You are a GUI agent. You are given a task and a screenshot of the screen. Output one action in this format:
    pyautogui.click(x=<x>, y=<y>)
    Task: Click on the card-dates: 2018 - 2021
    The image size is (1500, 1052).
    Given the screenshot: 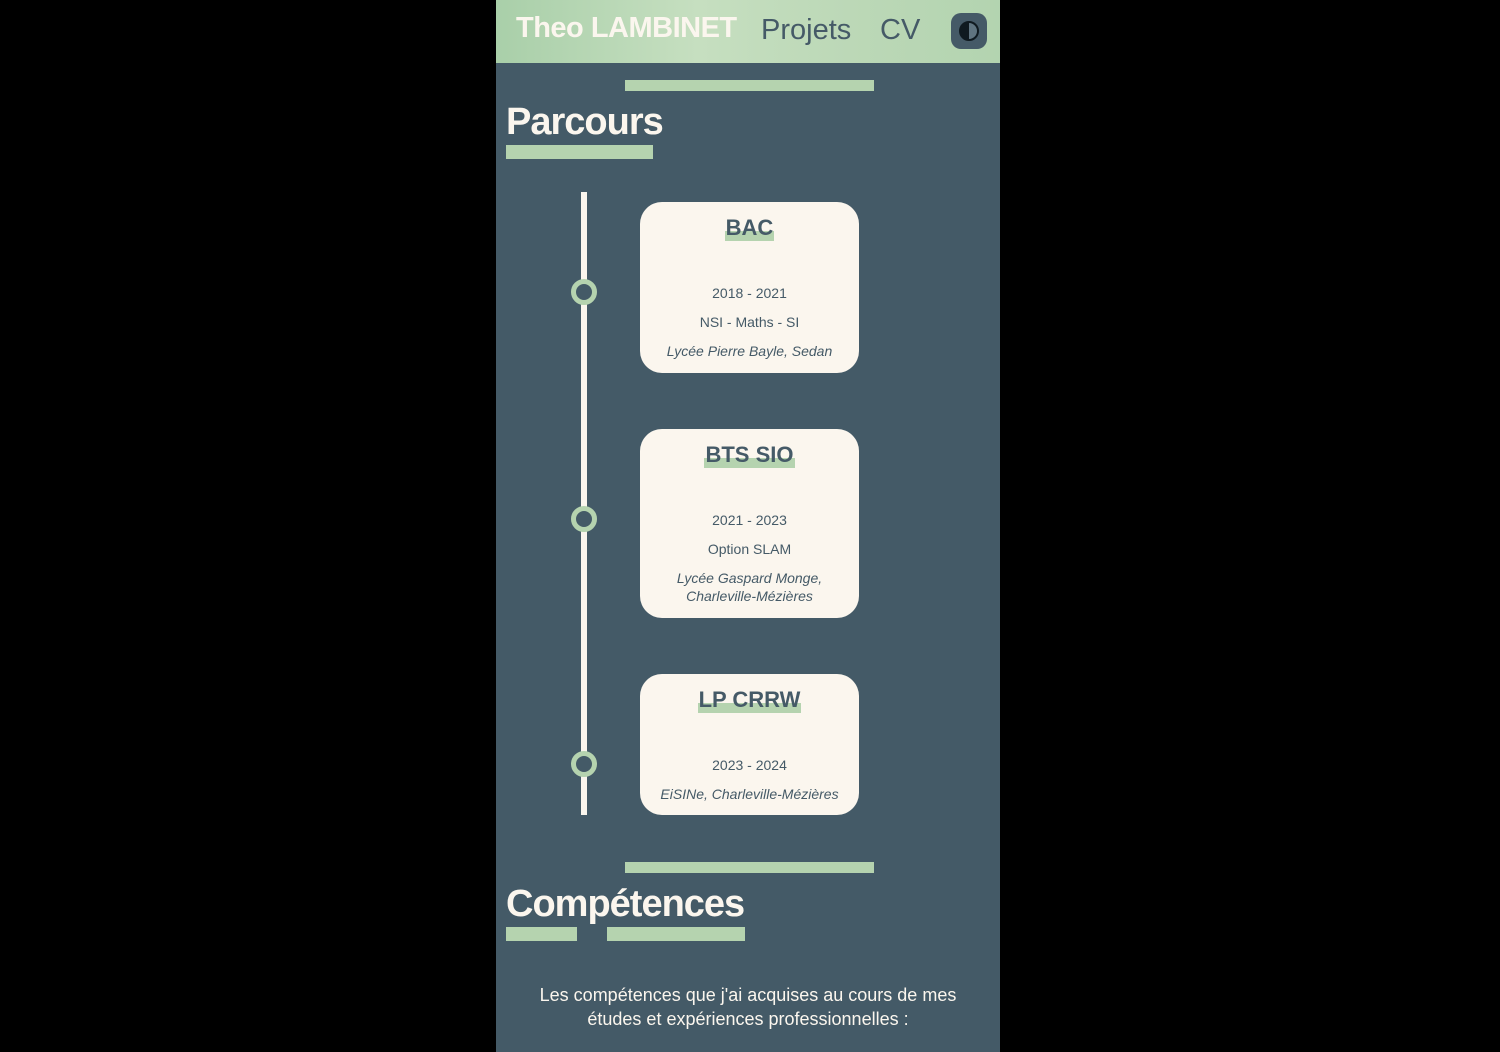 What is the action you would take?
    pyautogui.click(x=749, y=293)
    